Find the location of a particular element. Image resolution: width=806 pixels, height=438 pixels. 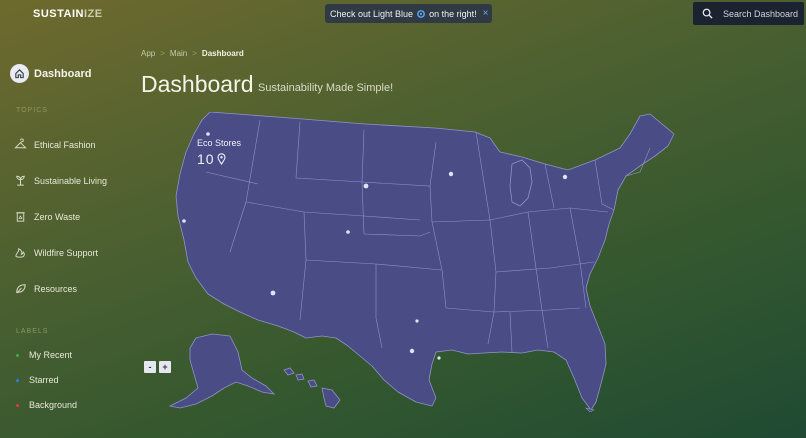

brand-logo-main: SUSTAIN is located at coordinates (58, 14).